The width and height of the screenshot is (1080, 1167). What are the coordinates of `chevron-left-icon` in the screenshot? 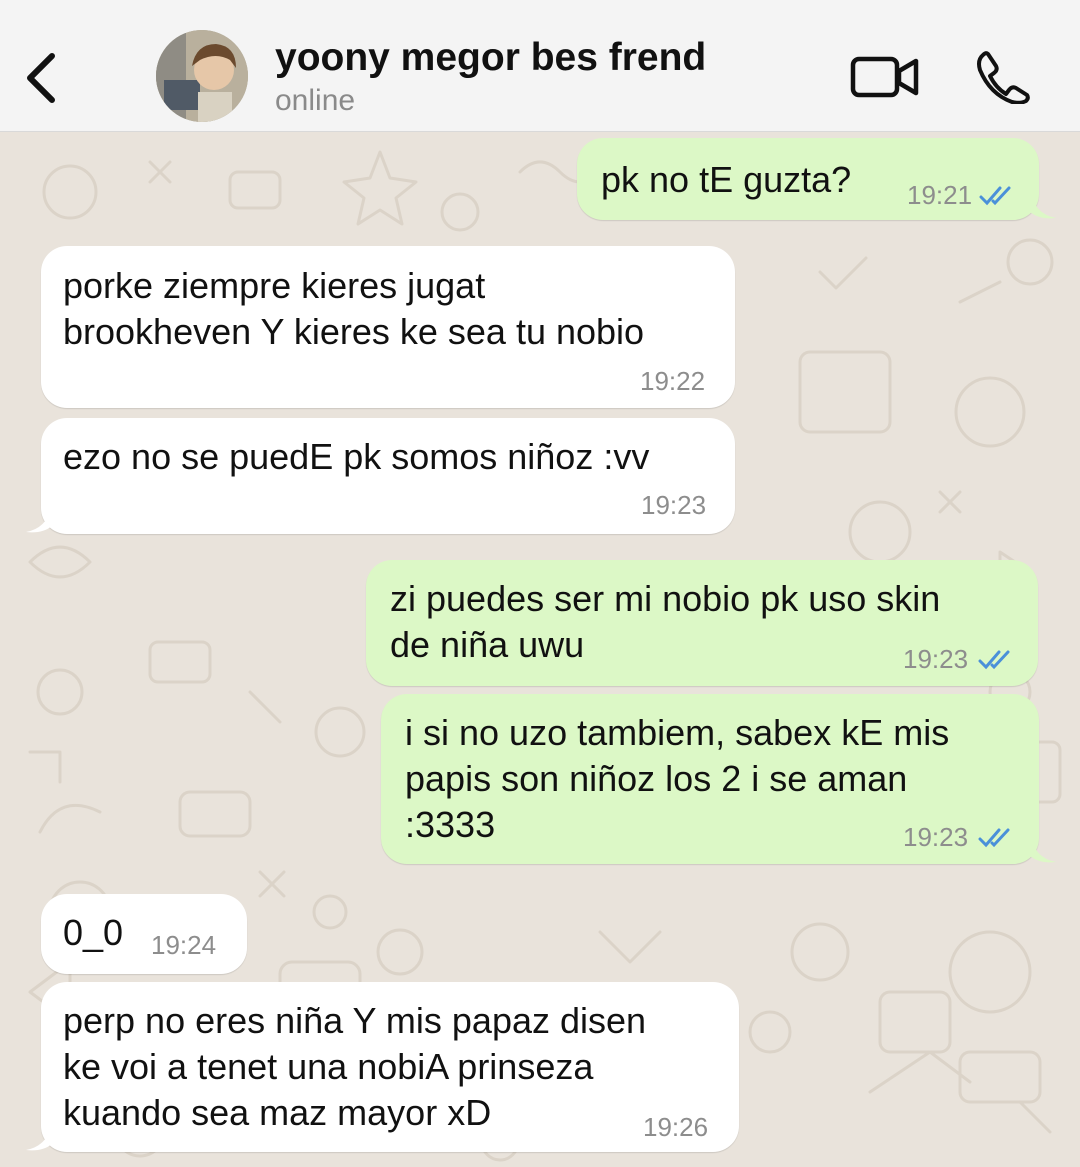 It's located at (41, 78).